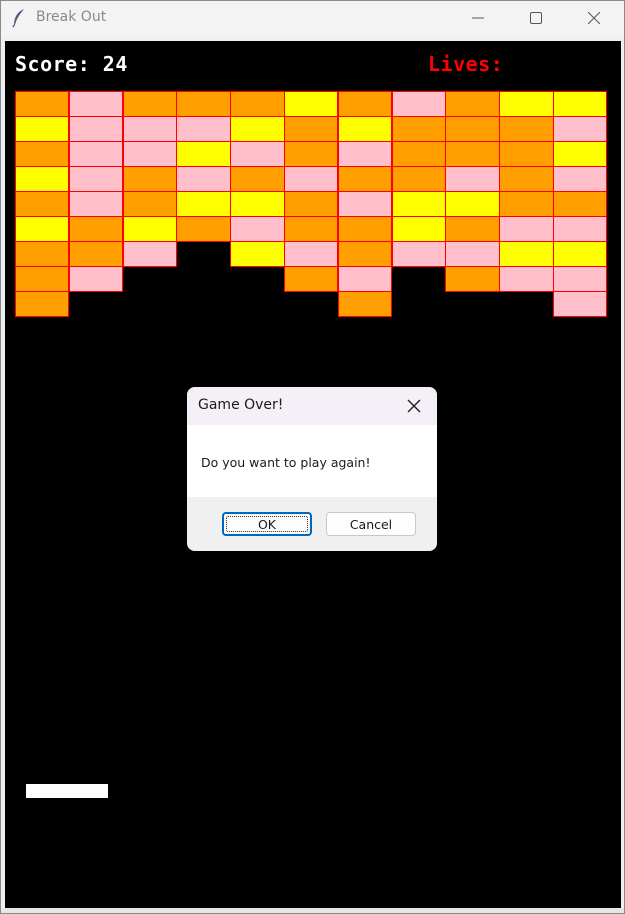  What do you see at coordinates (71, 17) in the screenshot?
I see `window-title: Break Out` at bounding box center [71, 17].